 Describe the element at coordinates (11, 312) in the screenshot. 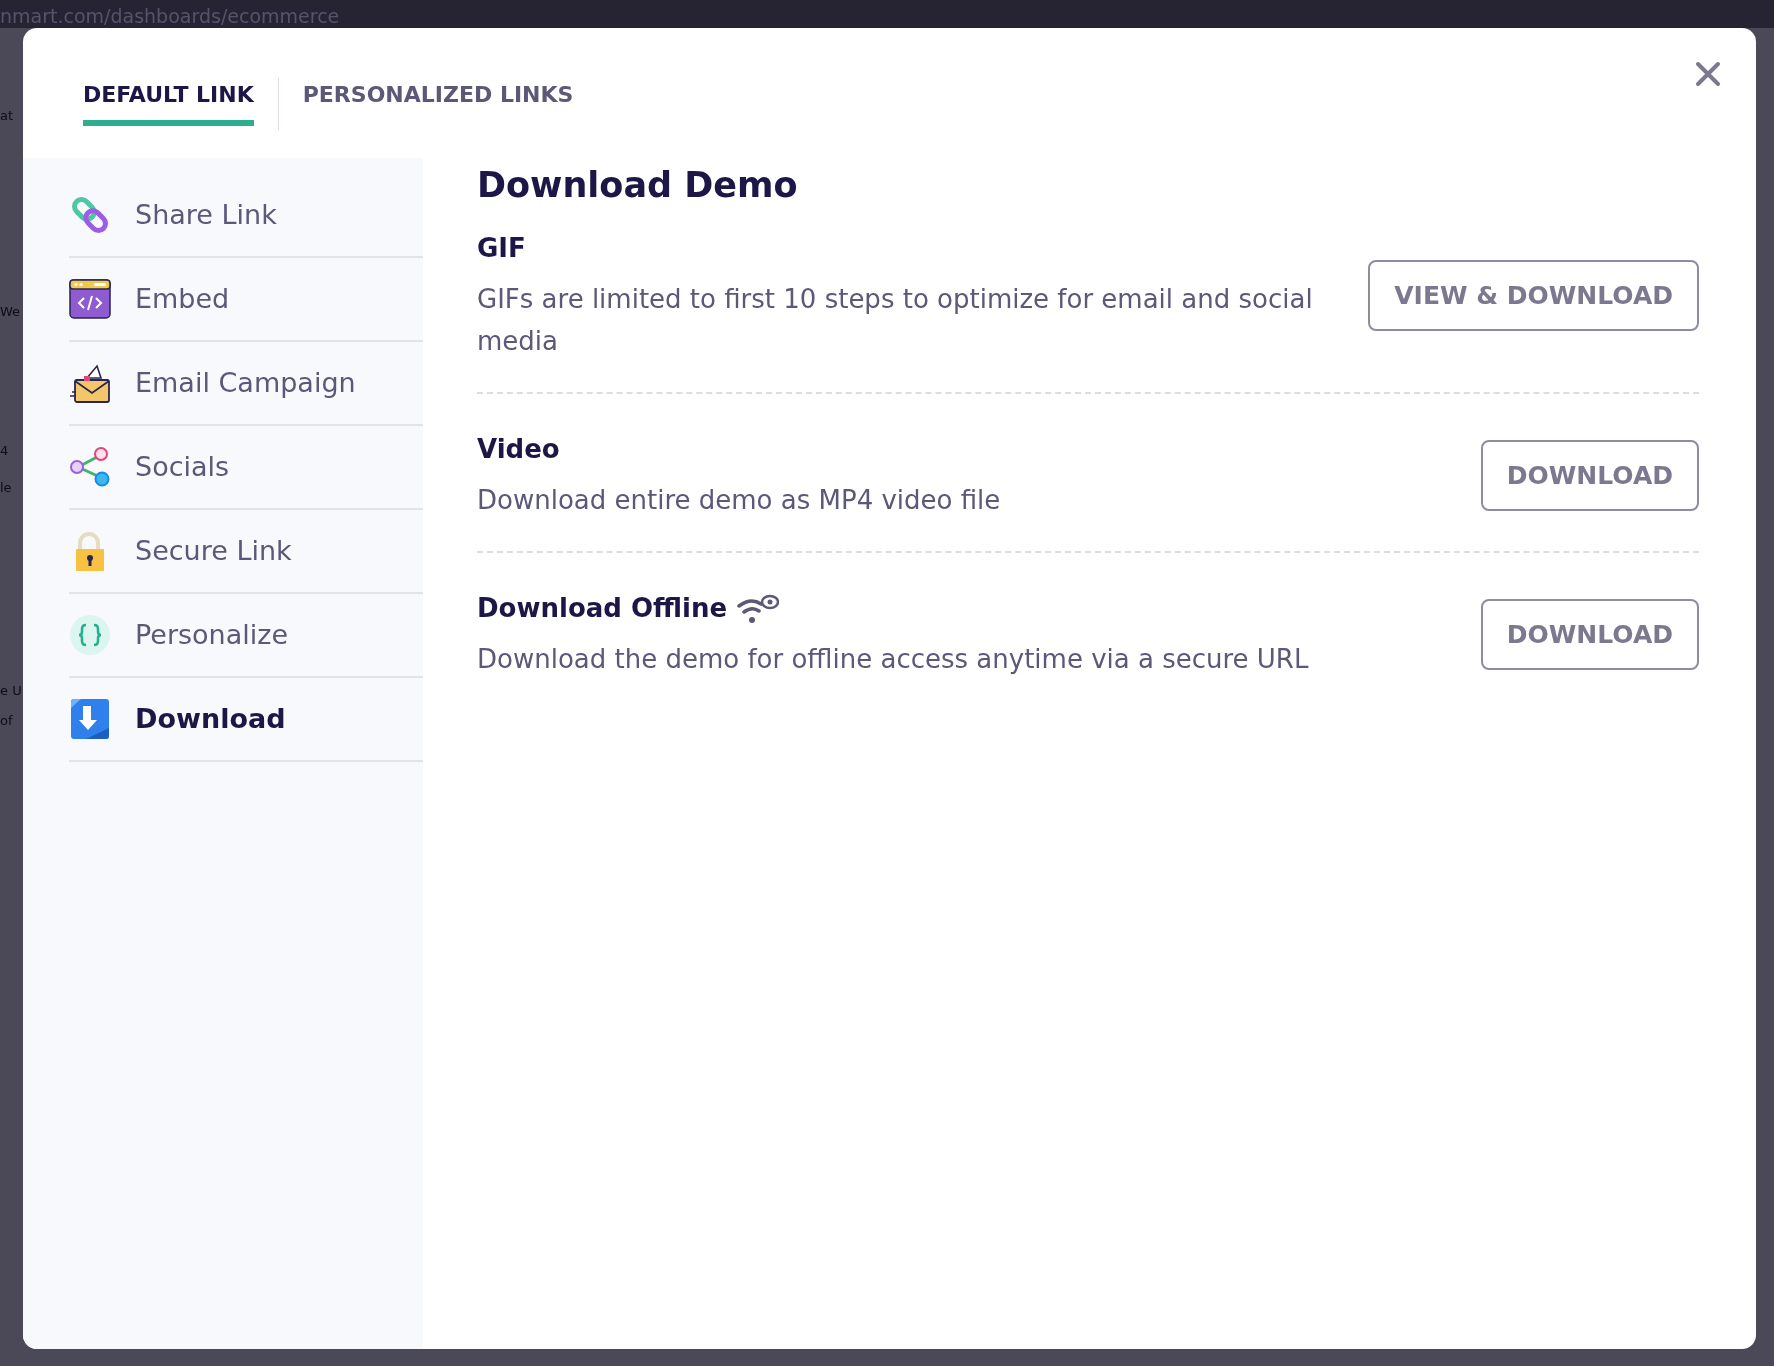

I see `background-text: We` at that location.